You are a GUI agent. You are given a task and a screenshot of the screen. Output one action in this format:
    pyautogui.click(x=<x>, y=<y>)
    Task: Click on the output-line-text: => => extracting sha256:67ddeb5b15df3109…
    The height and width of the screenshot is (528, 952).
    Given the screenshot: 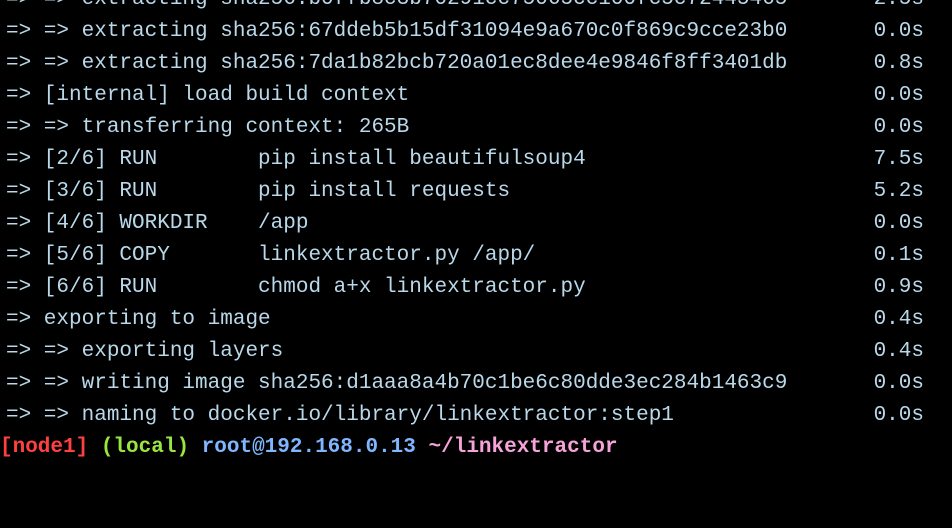 What is the action you would take?
    pyautogui.click(x=397, y=31)
    